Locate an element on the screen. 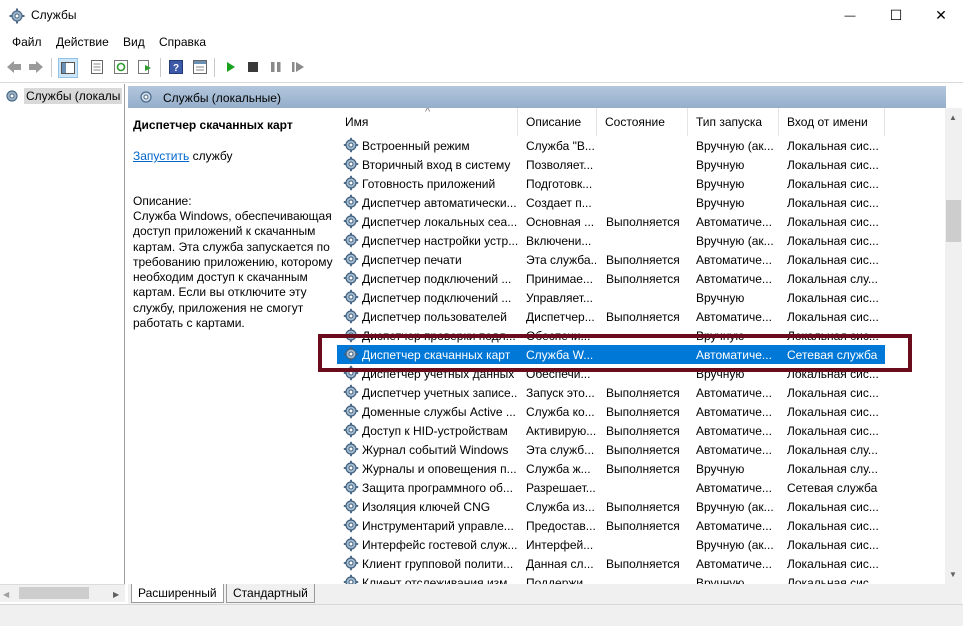 The height and width of the screenshot is (626, 963). forward-arrow-icon is located at coordinates (36, 67).